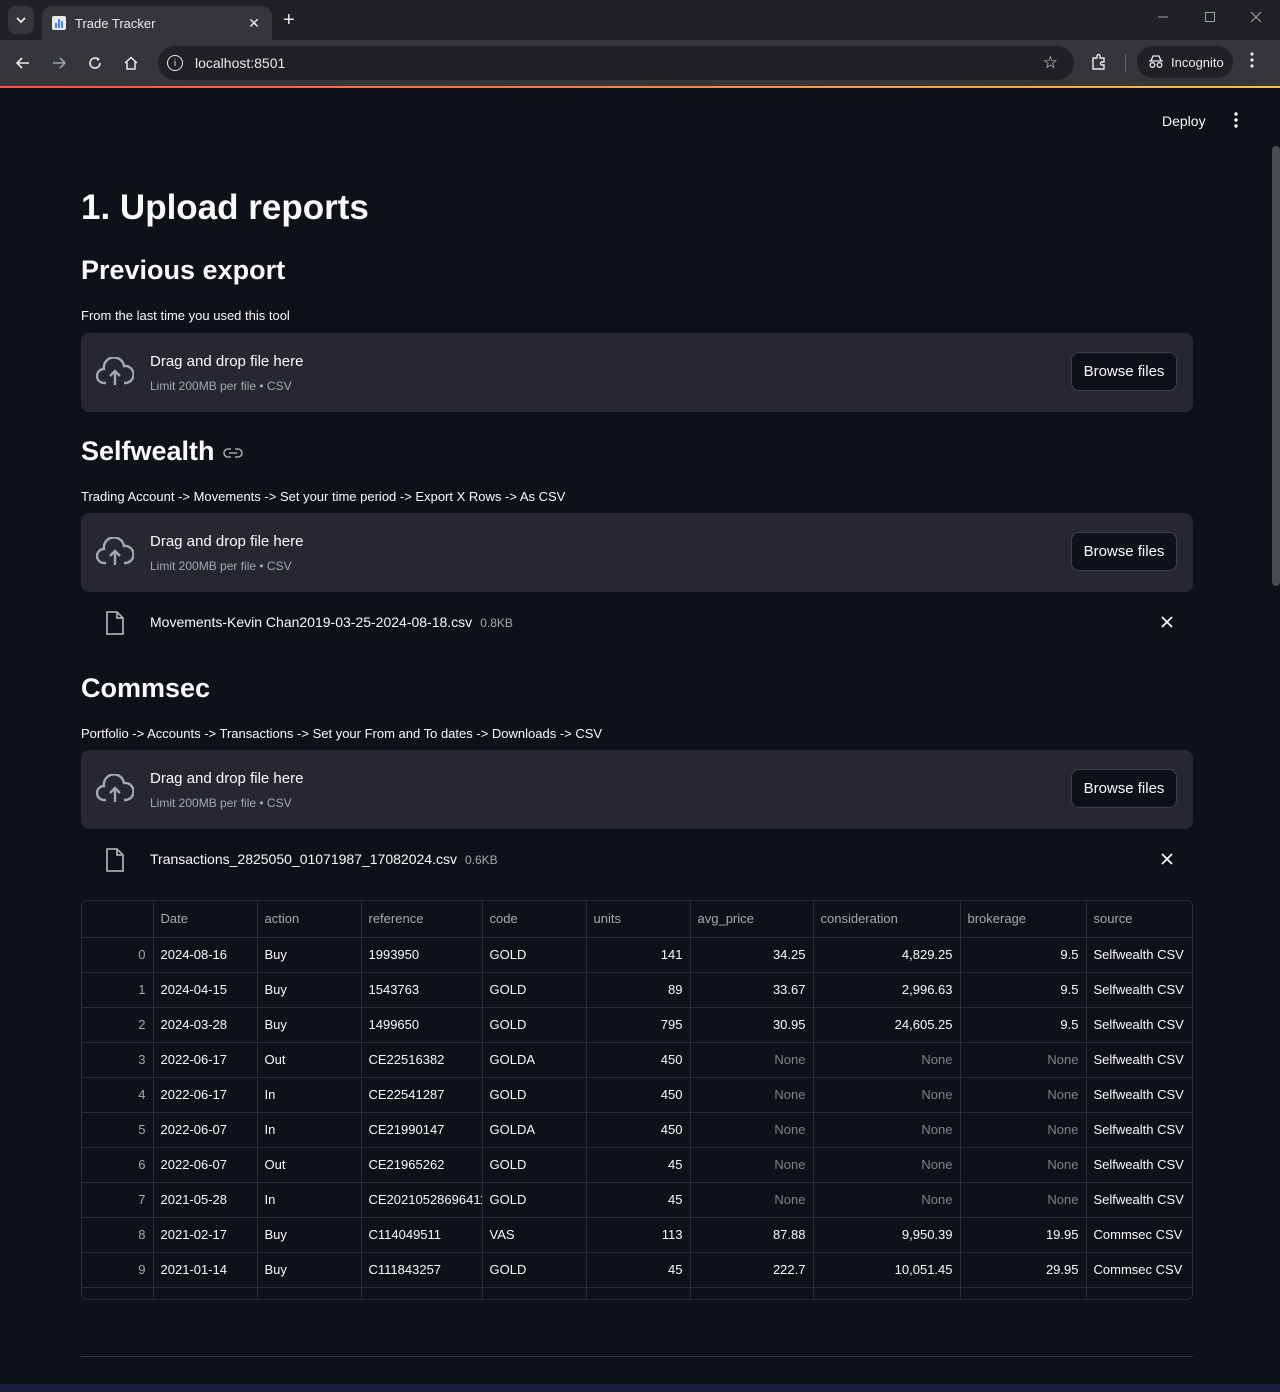  Describe the element at coordinates (752, 990) in the screenshot. I see `table-cell: 33.67` at that location.